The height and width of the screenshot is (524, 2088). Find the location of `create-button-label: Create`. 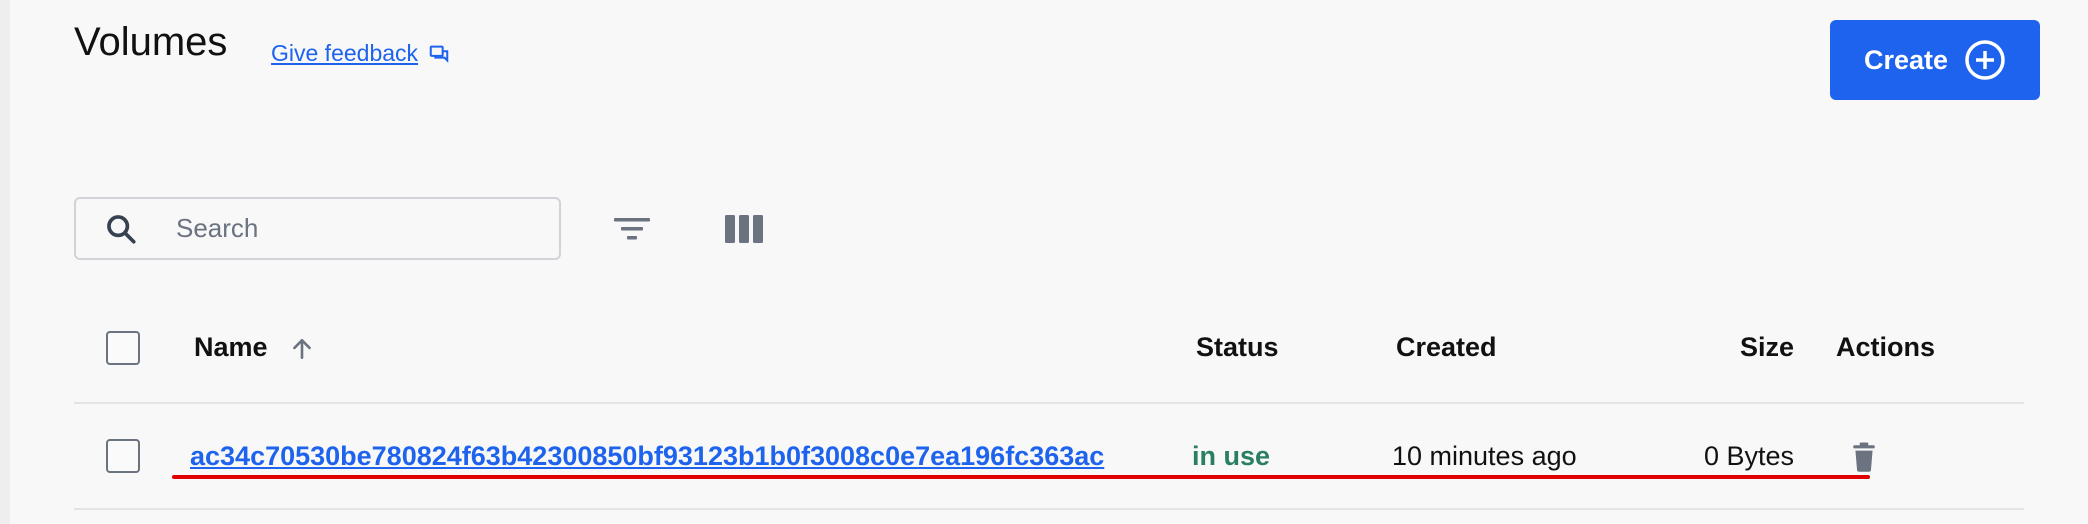

create-button-label: Create is located at coordinates (1906, 59).